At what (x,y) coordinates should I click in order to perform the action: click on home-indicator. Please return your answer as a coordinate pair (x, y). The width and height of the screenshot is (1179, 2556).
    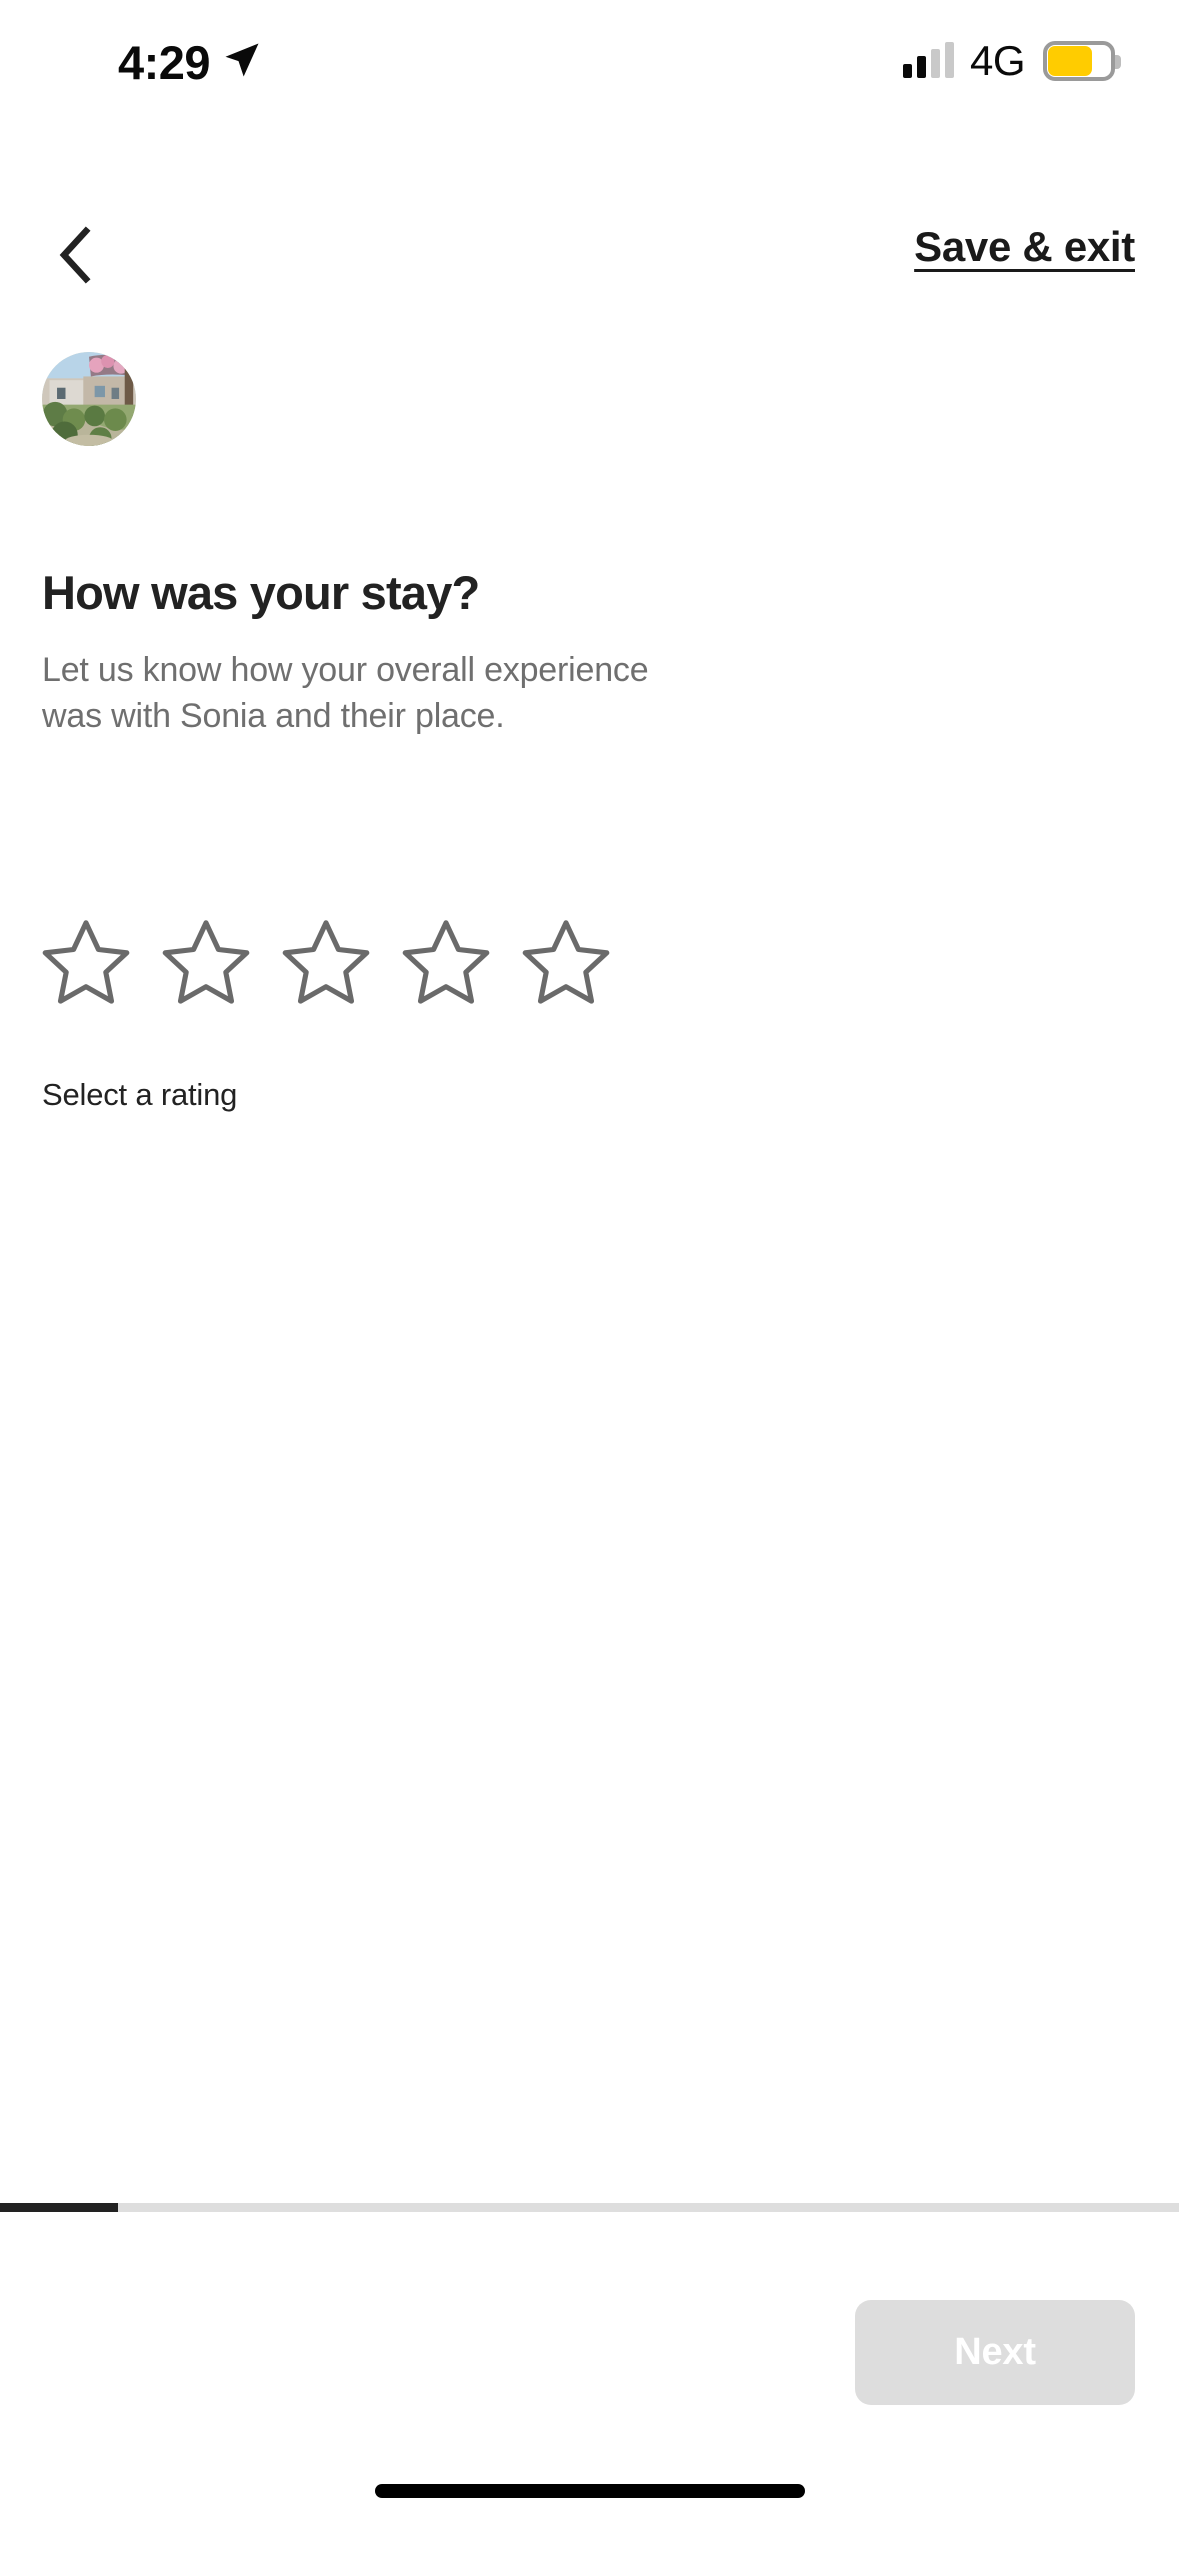
    Looking at the image, I should click on (589, 2491).